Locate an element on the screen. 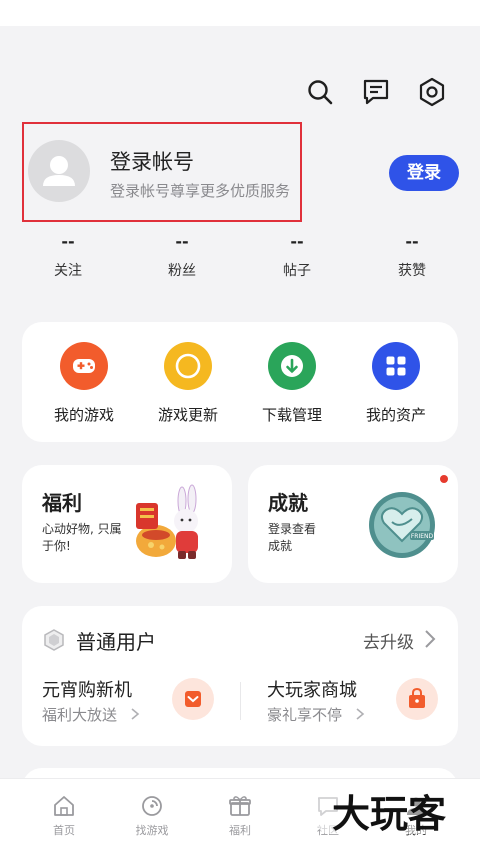 The image size is (480, 853). gift-icon is located at coordinates (240, 806).